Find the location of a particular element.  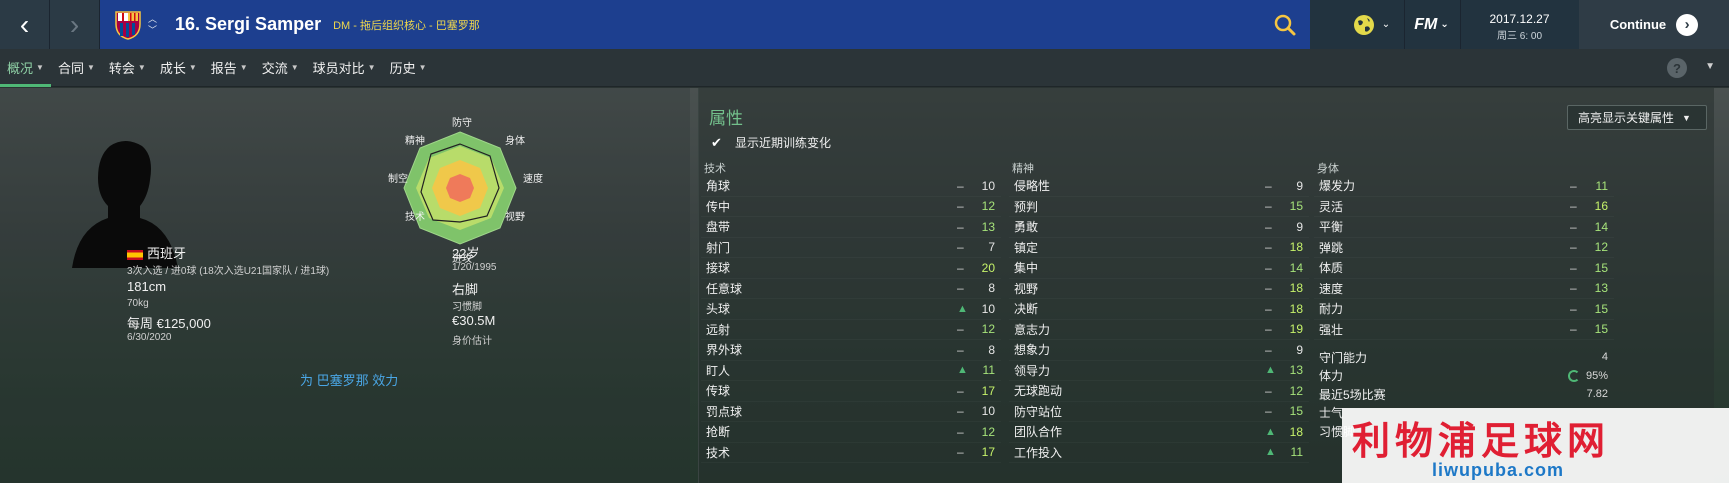

continue-button: Continue › is located at coordinates (1654, 24).